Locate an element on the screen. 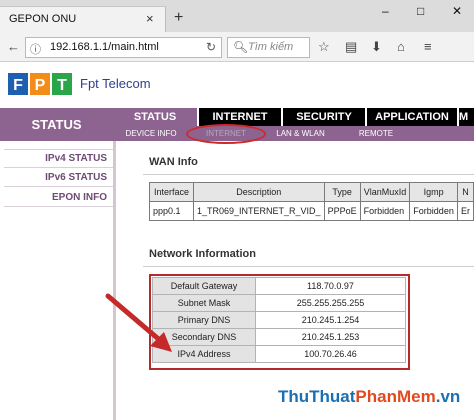 The height and width of the screenshot is (420, 474). wan-col-truncated: N is located at coordinates (465, 192).